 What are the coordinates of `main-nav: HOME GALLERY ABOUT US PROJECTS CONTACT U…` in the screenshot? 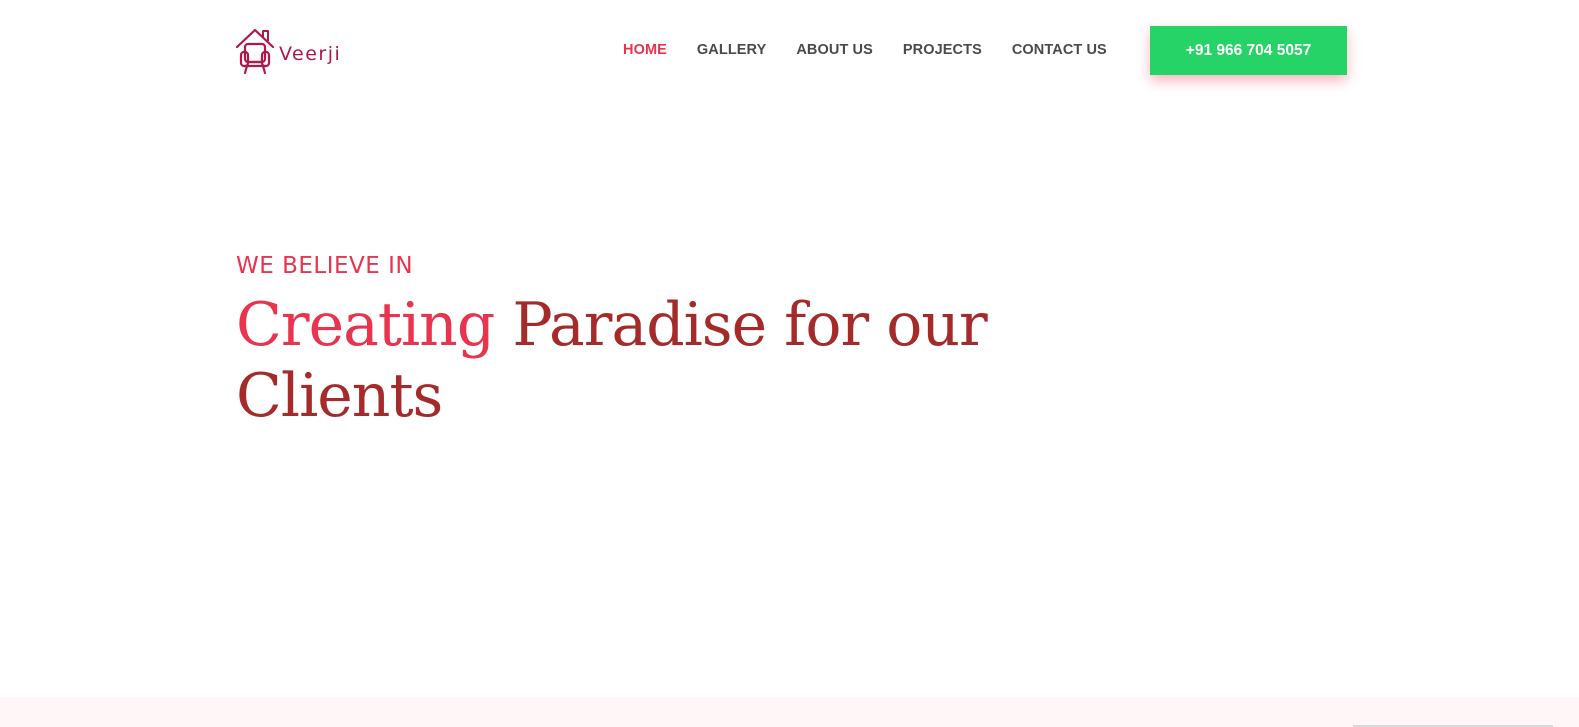 It's located at (865, 50).